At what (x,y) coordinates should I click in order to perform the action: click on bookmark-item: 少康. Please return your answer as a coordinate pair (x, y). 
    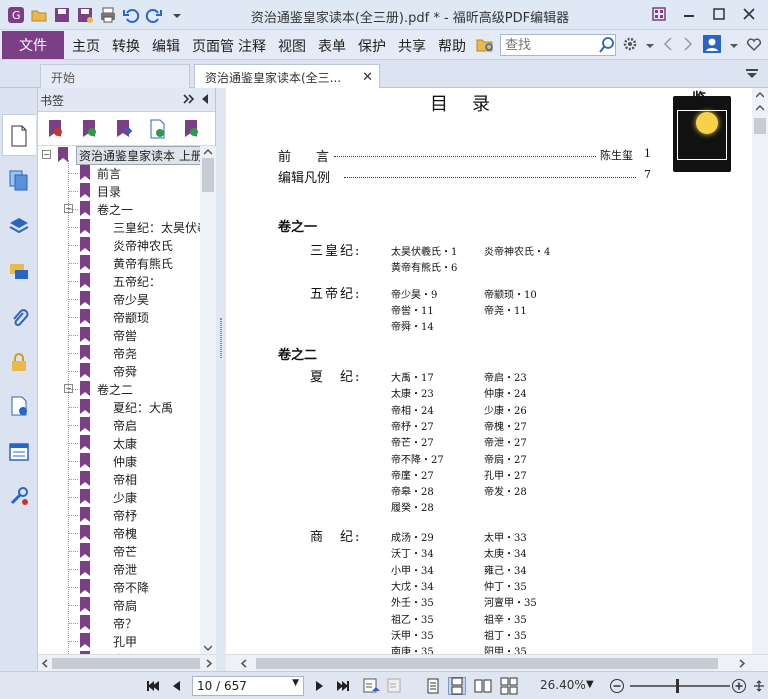
    Looking at the image, I should click on (119, 497).